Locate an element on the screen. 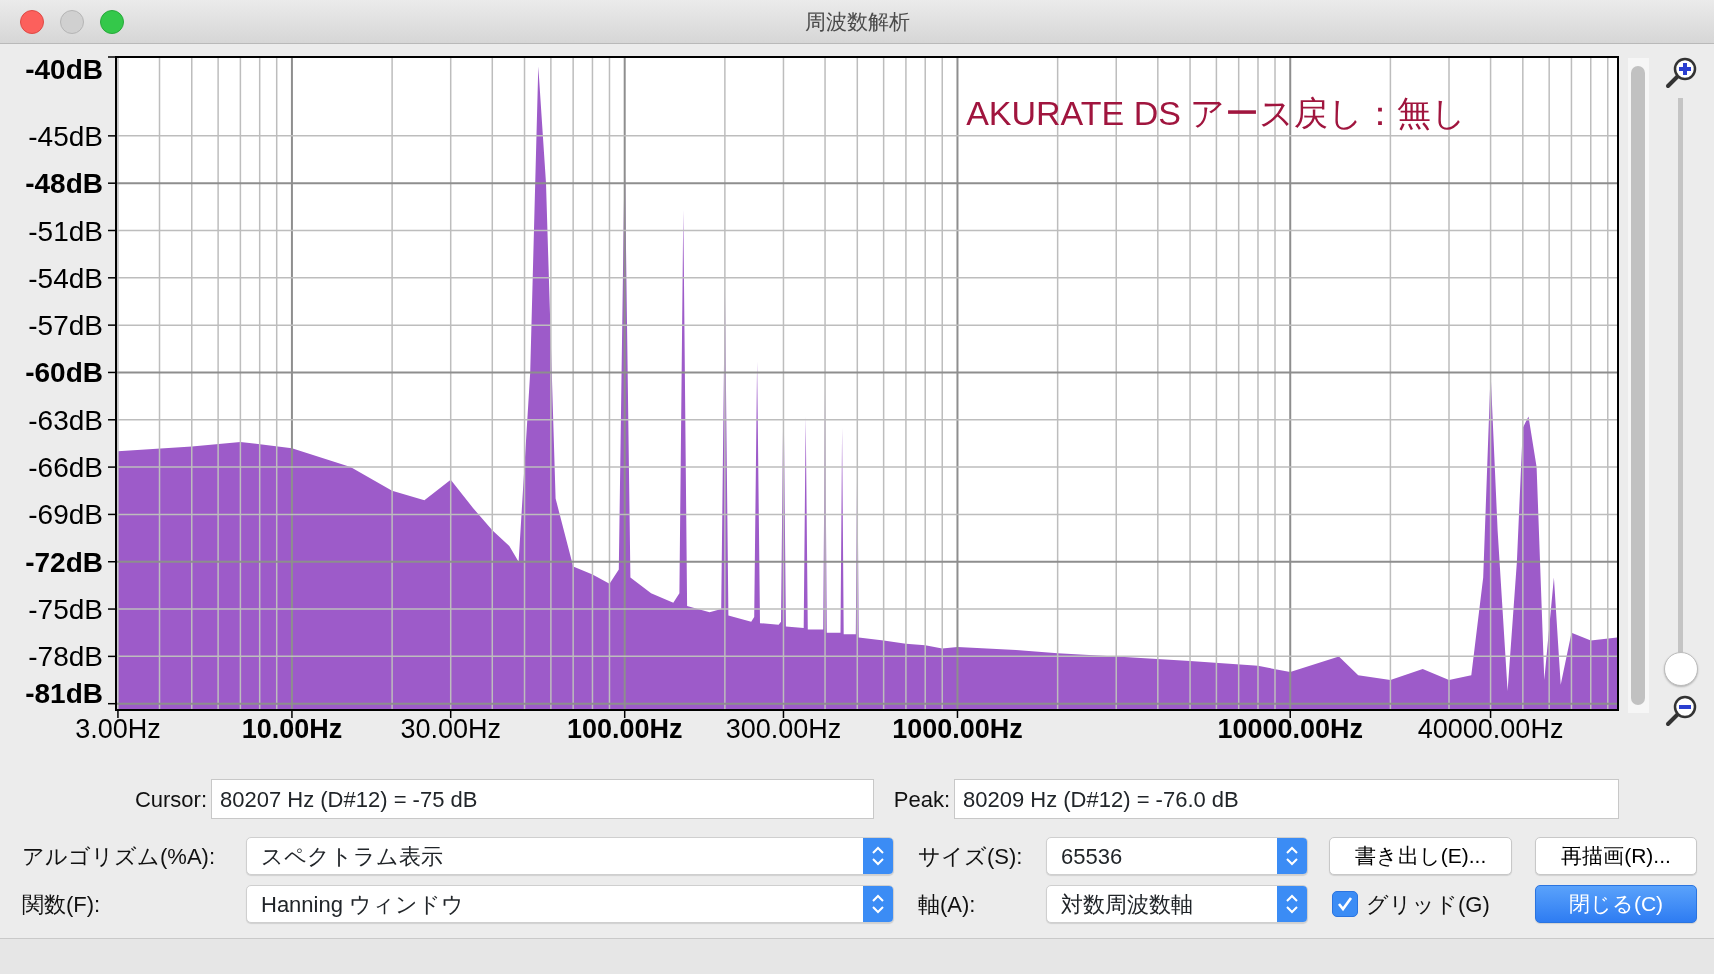  cursor-readout: 80207 Hz (D#12) = -75 dB is located at coordinates (542, 799).